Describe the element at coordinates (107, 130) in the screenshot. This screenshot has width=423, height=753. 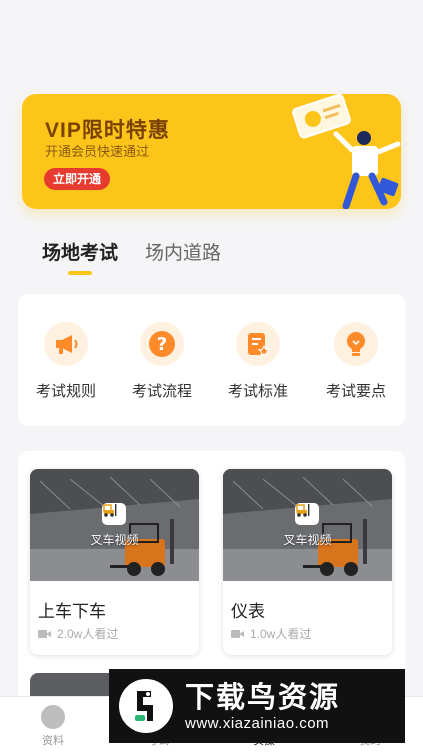
I see `banner-title: VIP限时特惠` at that location.